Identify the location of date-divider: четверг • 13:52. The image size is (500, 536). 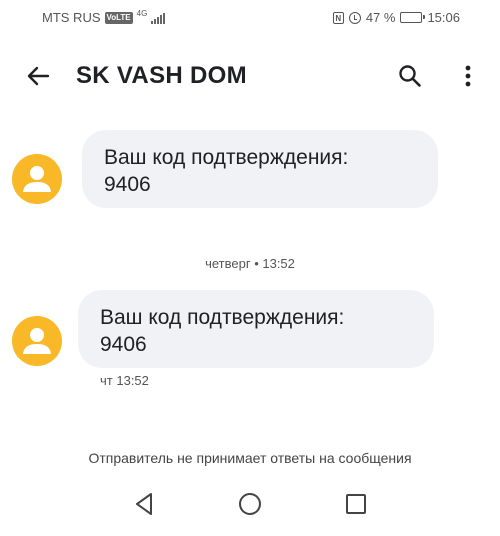
(250, 263).